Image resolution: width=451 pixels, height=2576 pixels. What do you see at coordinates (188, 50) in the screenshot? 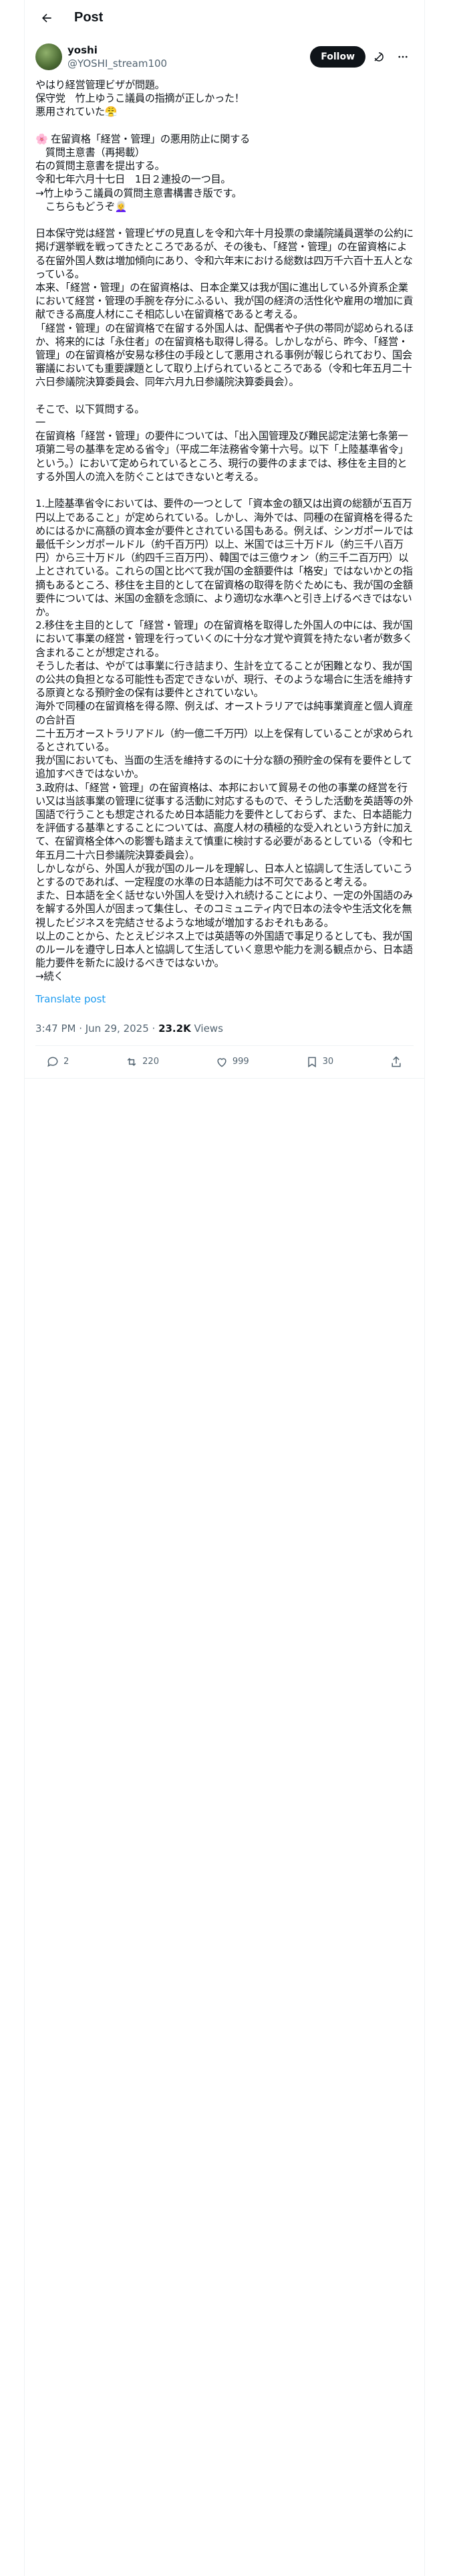
I see `display-name: yoshi` at bounding box center [188, 50].